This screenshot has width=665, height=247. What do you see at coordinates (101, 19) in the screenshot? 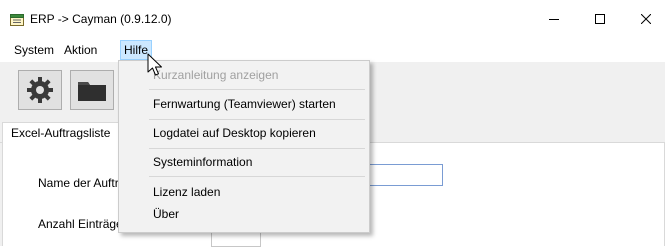
I see `window-title: ERP -> Cayman (0.9.12.0)` at bounding box center [101, 19].